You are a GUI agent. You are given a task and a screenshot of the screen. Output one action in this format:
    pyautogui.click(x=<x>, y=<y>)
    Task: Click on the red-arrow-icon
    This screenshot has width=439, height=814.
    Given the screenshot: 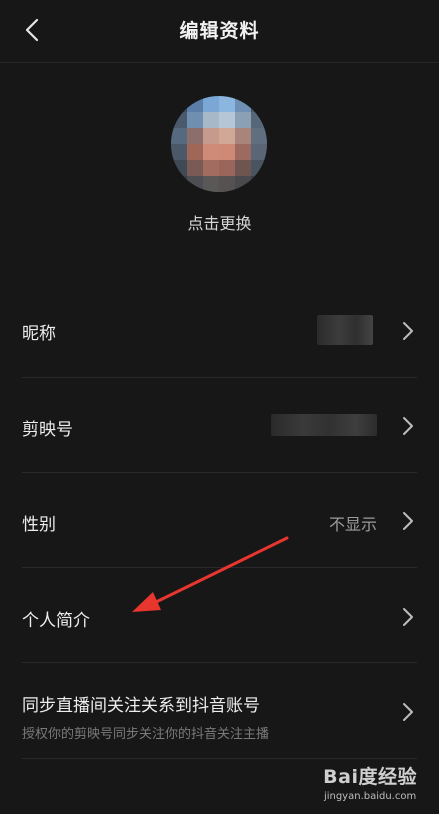 What is the action you would take?
    pyautogui.click(x=210, y=574)
    